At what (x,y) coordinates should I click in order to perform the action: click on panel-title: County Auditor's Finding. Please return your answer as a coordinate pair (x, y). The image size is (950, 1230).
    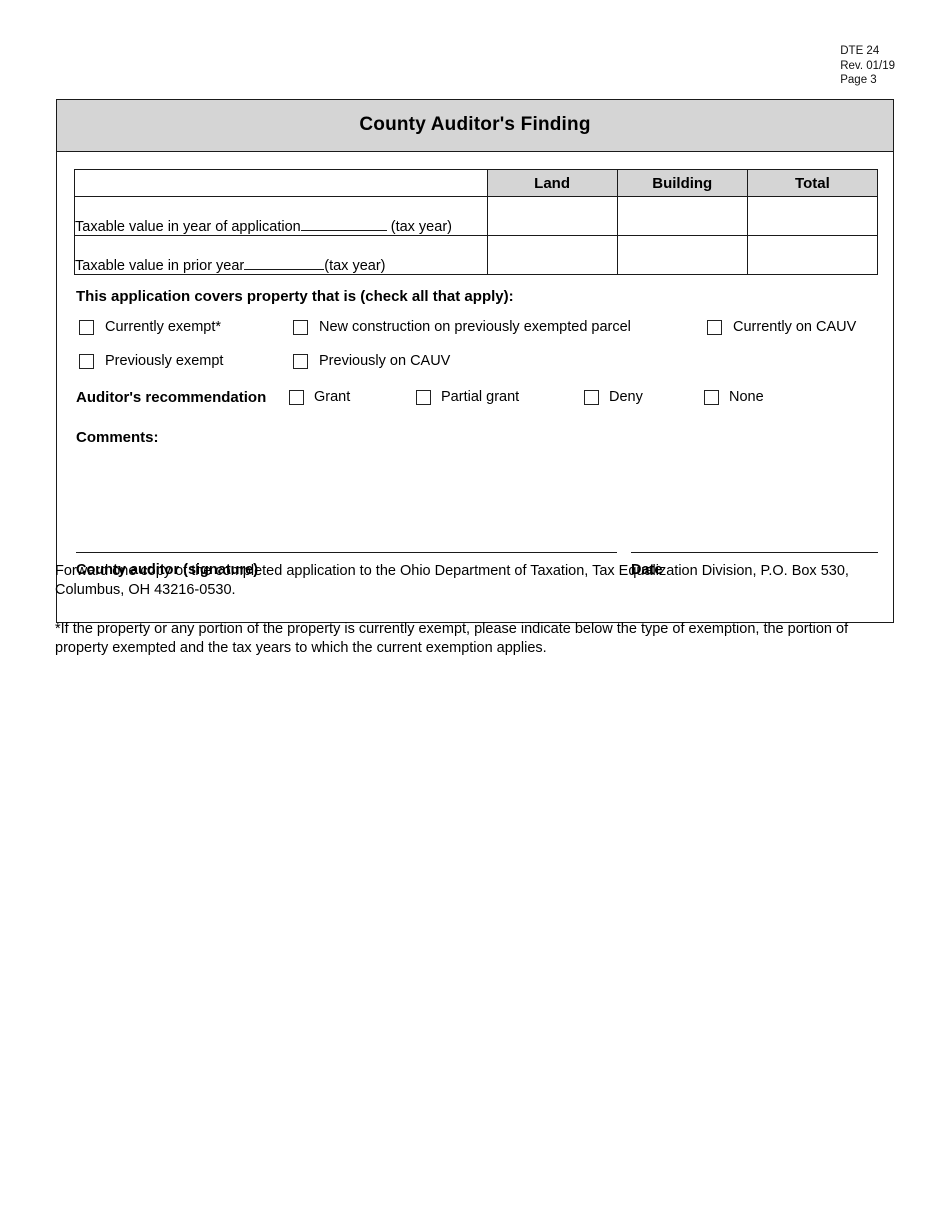
    Looking at the image, I should click on (475, 126).